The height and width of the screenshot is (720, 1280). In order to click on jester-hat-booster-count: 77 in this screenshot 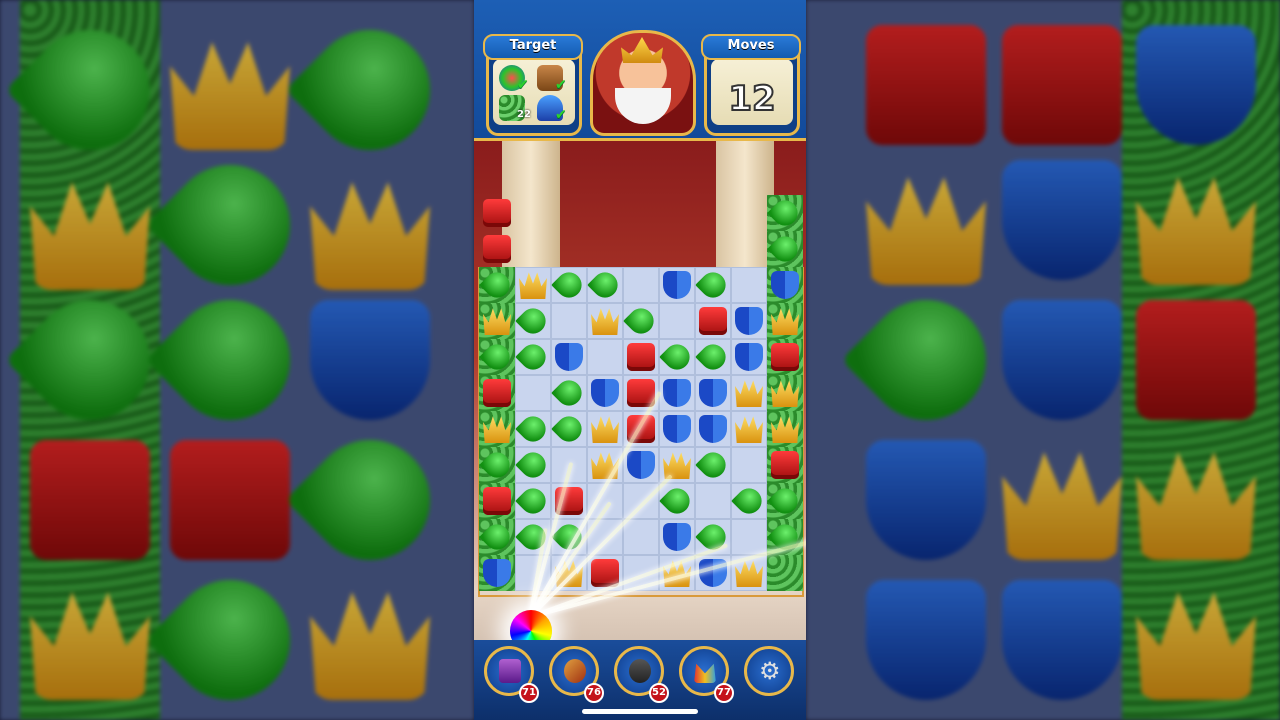, I will do `click(724, 693)`.